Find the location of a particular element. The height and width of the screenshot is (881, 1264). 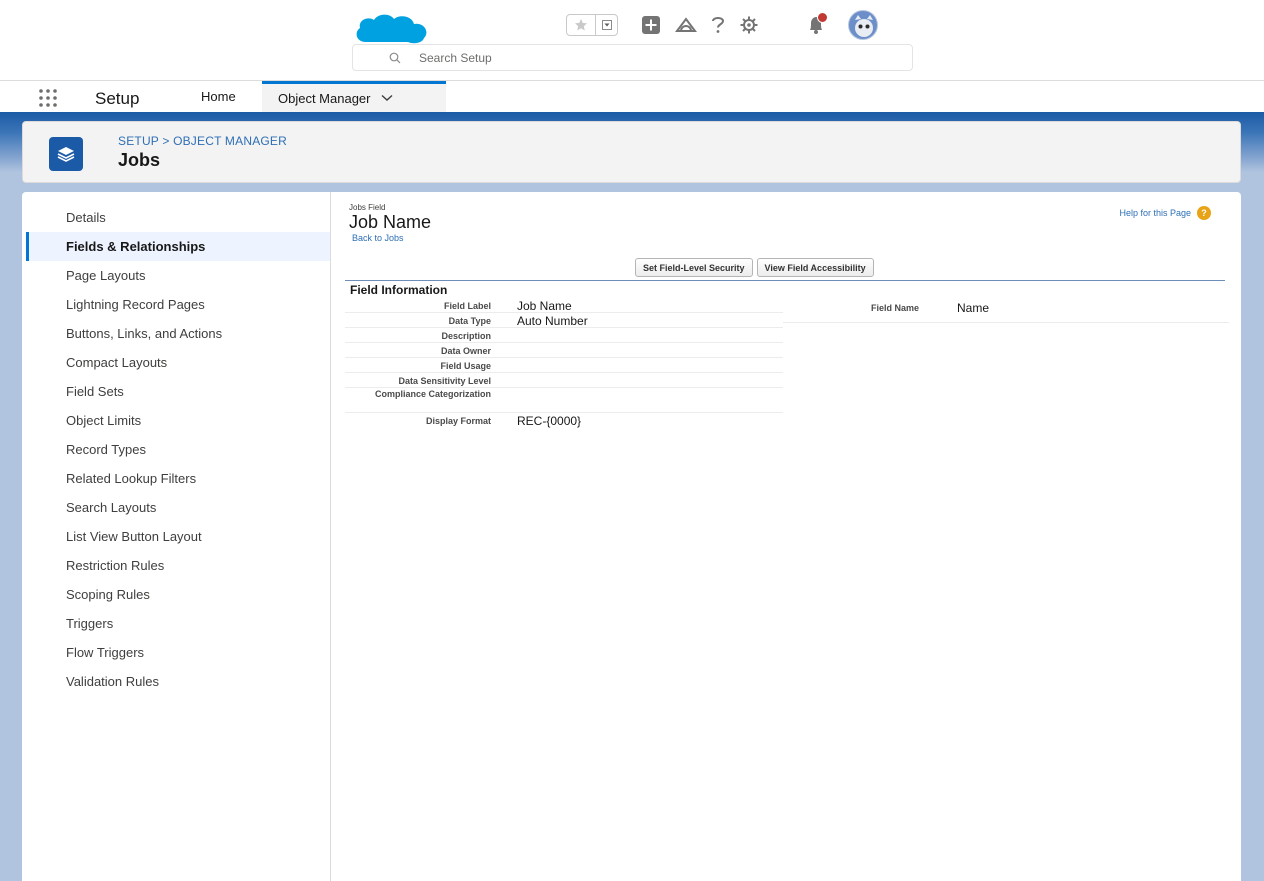

global-header is located at coordinates (632, 40).